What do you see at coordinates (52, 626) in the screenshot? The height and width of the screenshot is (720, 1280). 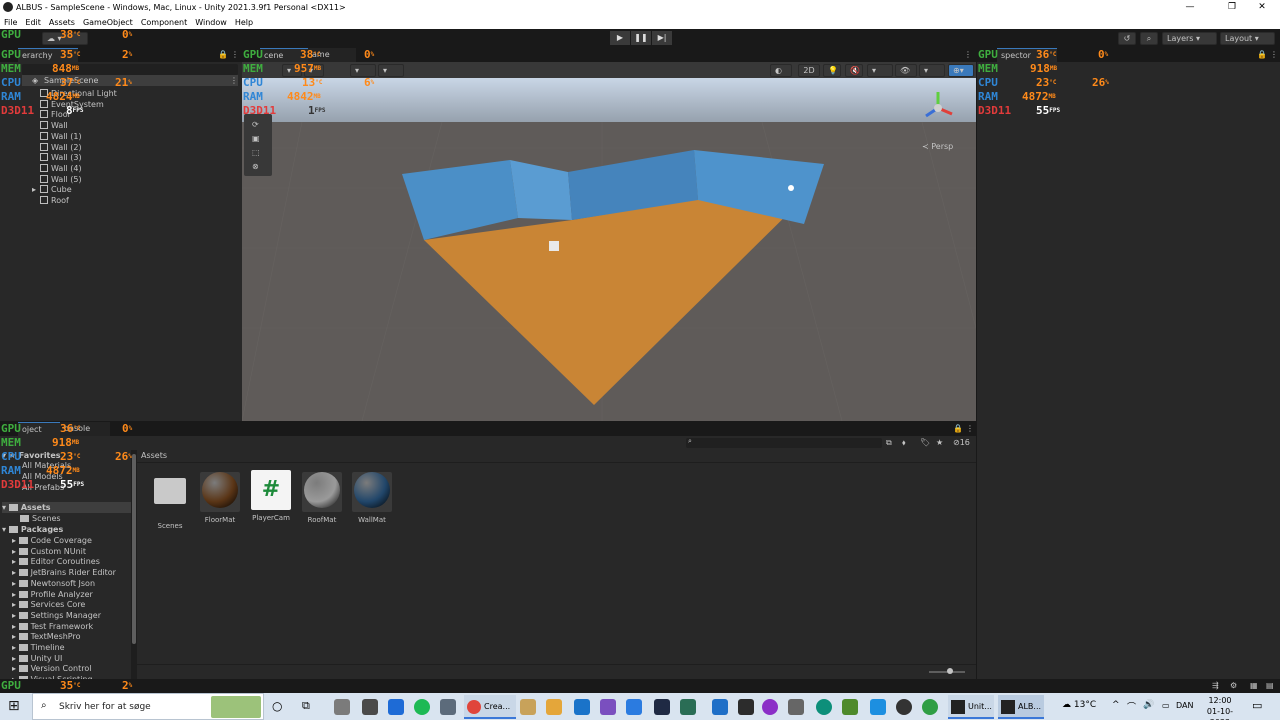 I see `tree-package-item: ▸ Test Framework` at bounding box center [52, 626].